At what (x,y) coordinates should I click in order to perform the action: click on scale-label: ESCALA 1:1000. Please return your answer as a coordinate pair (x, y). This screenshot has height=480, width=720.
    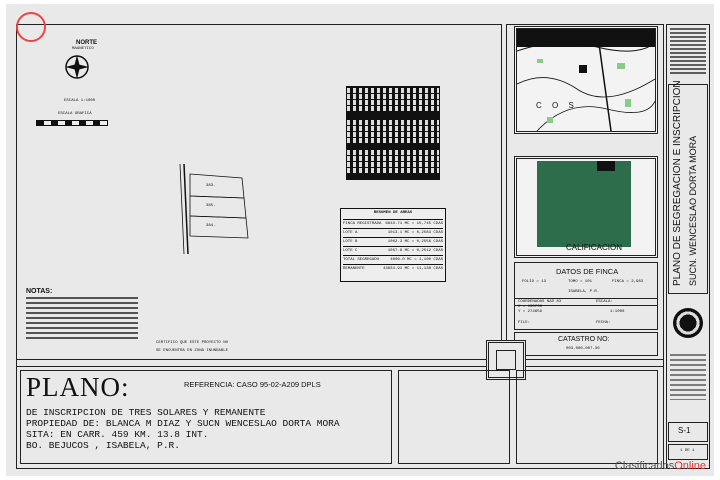
    Looking at the image, I should click on (80, 101).